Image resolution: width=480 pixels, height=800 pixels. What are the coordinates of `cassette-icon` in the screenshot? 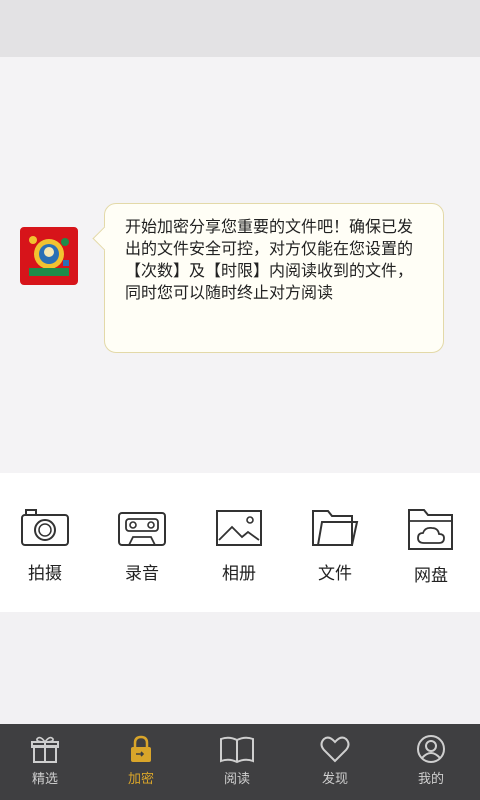 It's located at (142, 529).